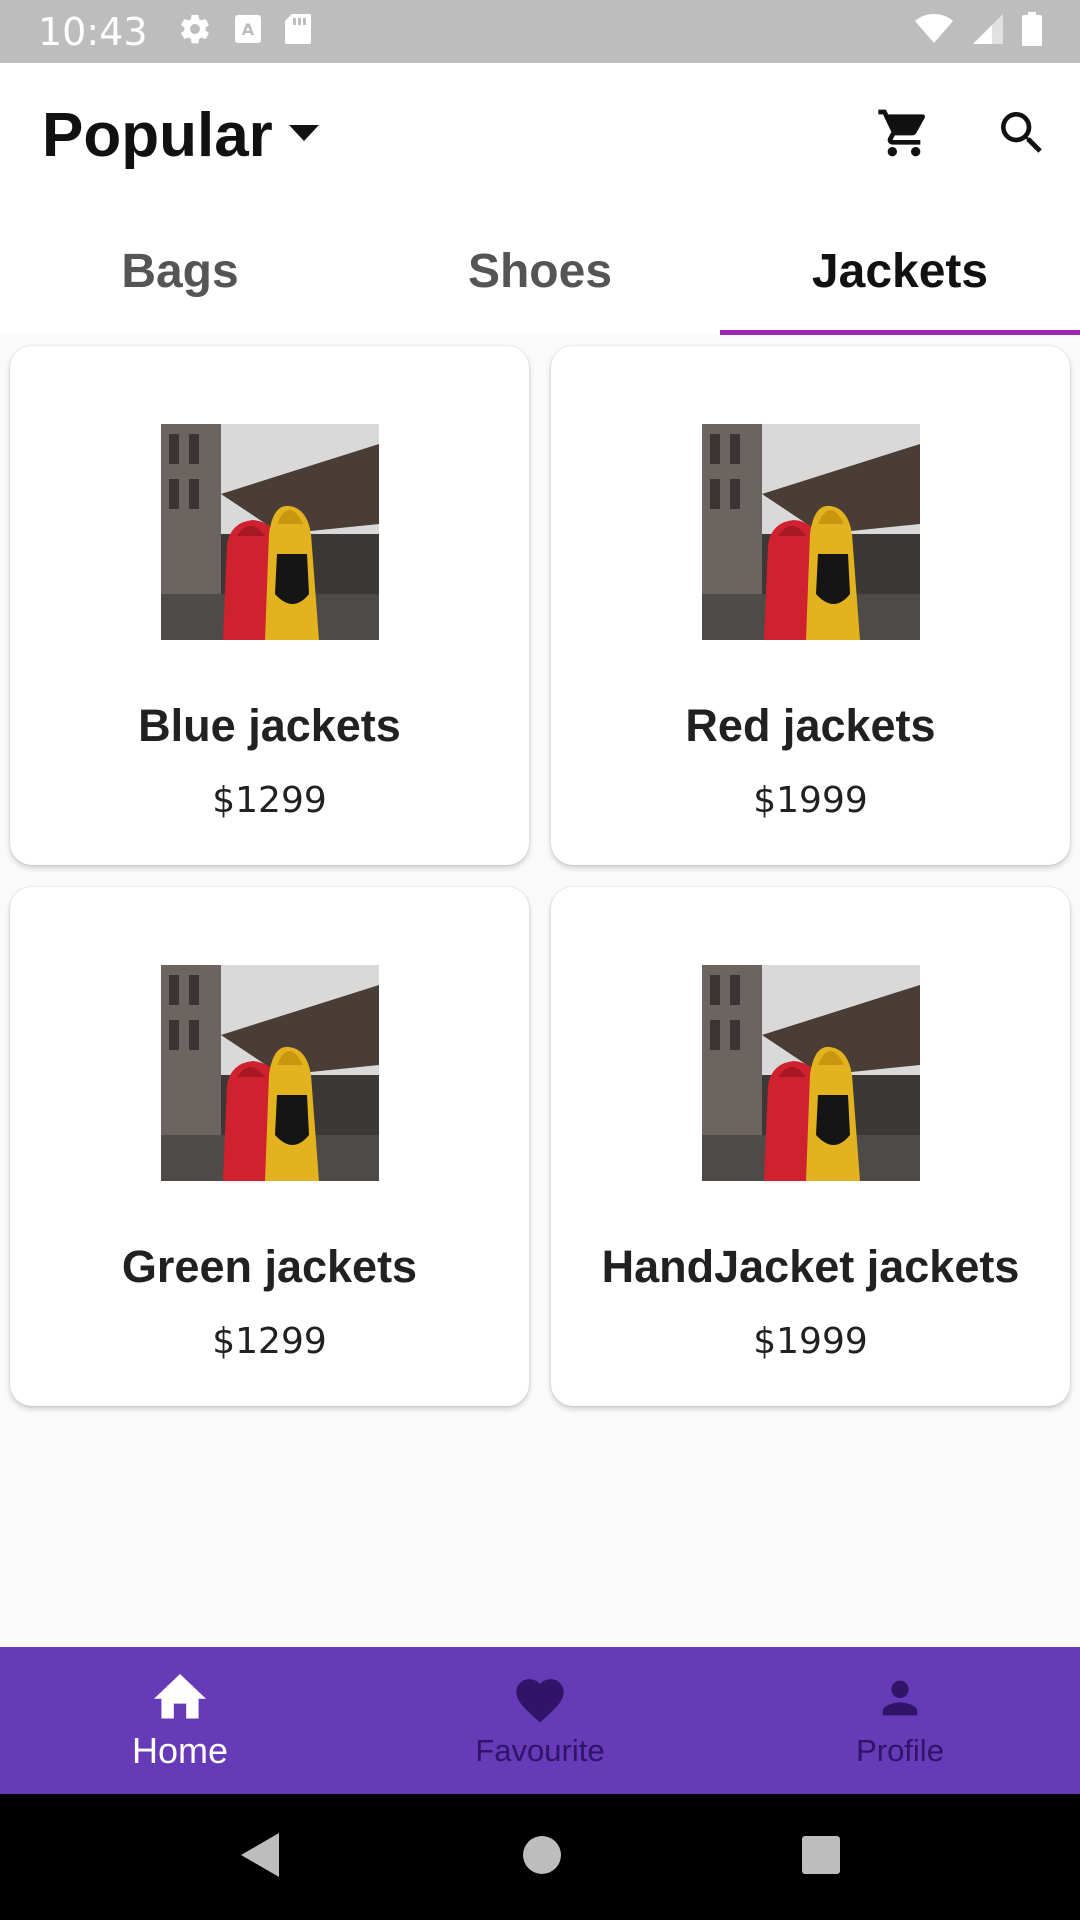  What do you see at coordinates (195, 31) in the screenshot?
I see `settings-icon` at bounding box center [195, 31].